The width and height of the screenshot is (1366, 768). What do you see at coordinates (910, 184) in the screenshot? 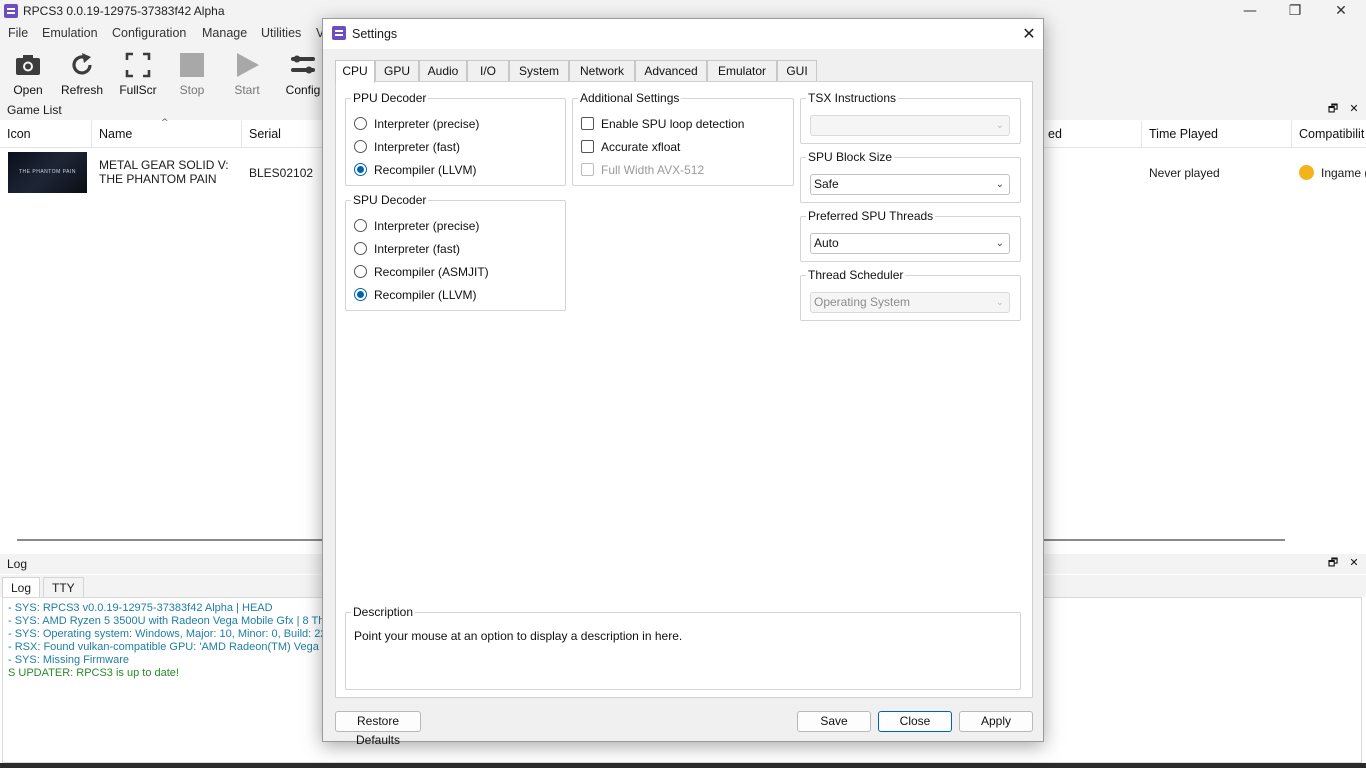
I see `spu-block-size-select: Safe ⌄` at bounding box center [910, 184].